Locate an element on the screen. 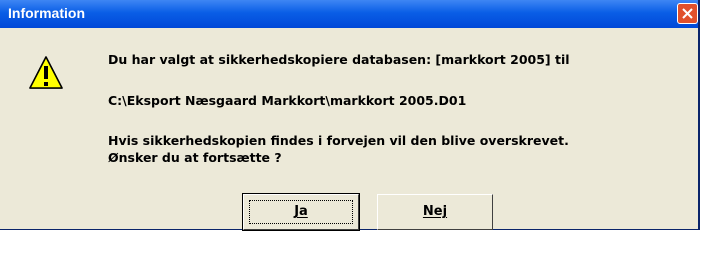 The height and width of the screenshot is (253, 709). close-button is located at coordinates (687, 13).